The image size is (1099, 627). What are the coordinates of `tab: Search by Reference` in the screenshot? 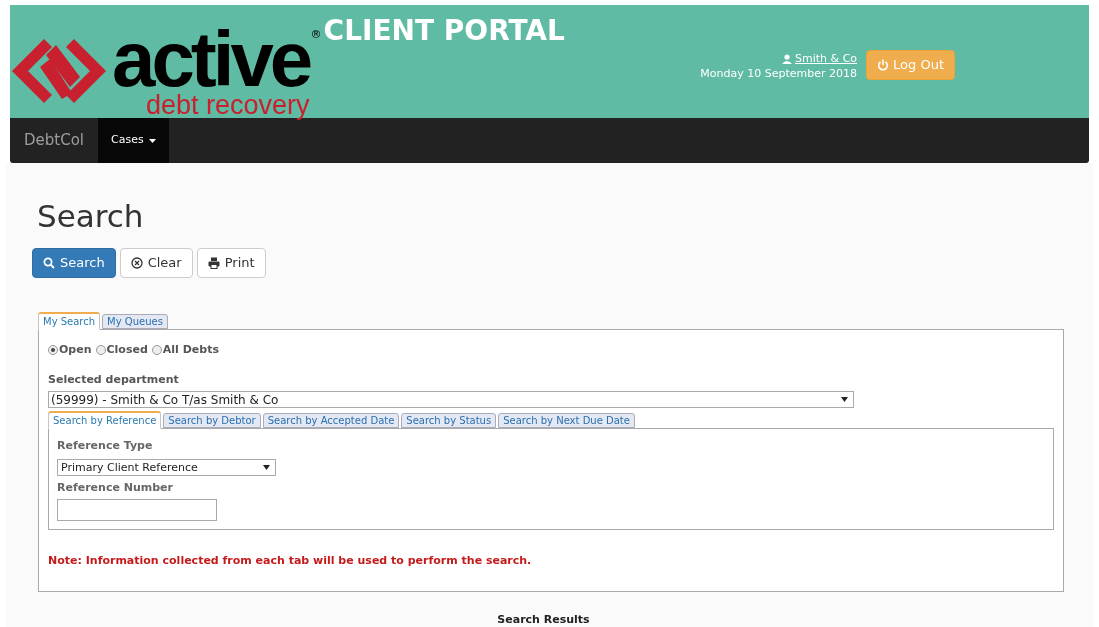 It's located at (105, 420).